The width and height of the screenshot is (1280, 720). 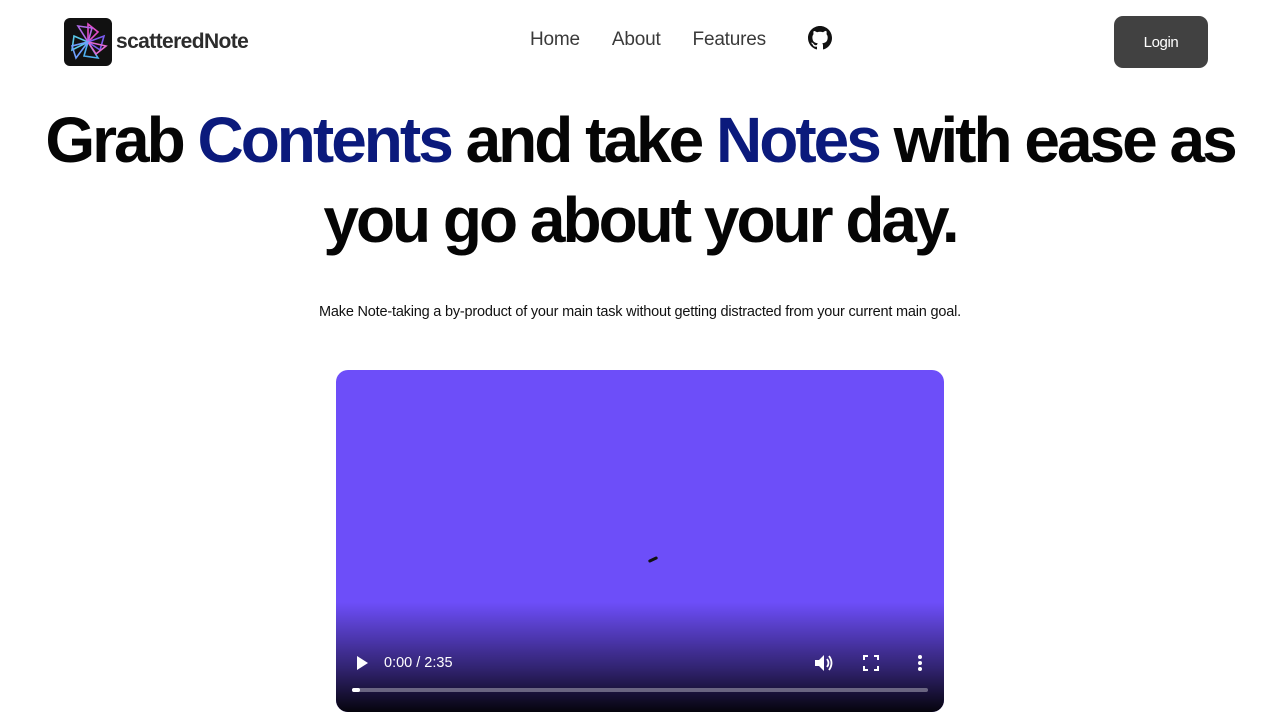 What do you see at coordinates (583, 140) in the screenshot?
I see `hero-text-part2: and take` at bounding box center [583, 140].